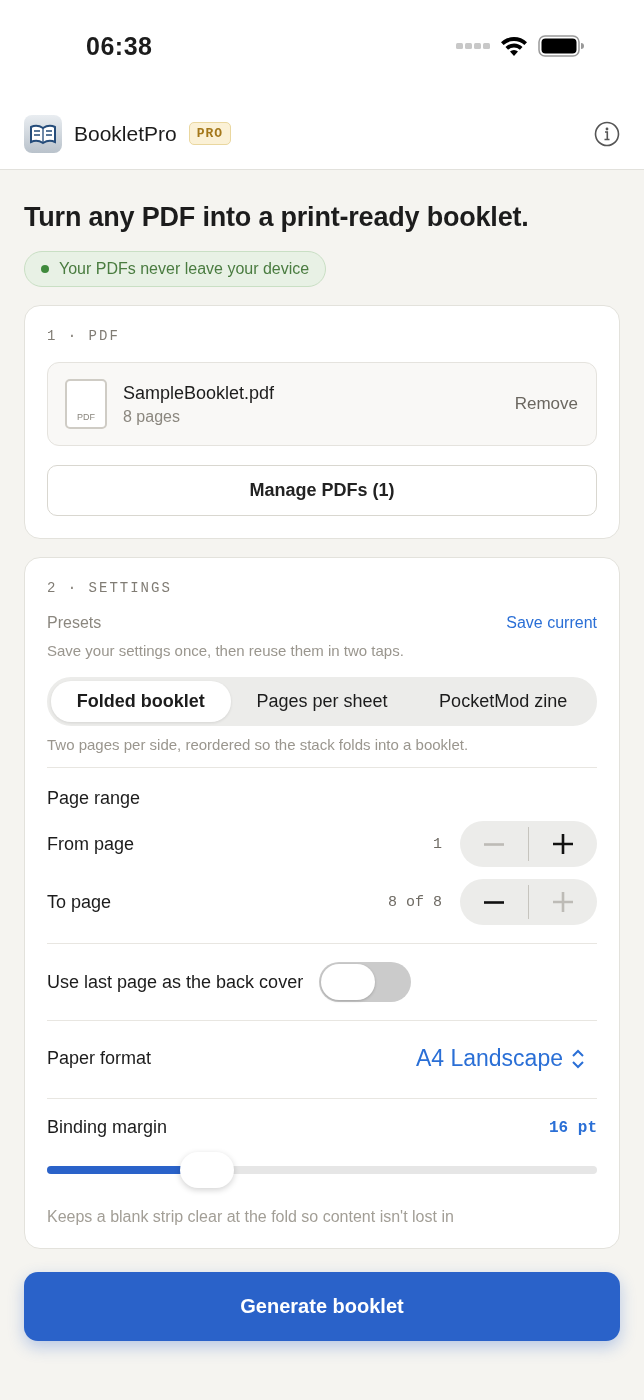  What do you see at coordinates (91, 844) in the screenshot?
I see `stepper-label: From page` at bounding box center [91, 844].